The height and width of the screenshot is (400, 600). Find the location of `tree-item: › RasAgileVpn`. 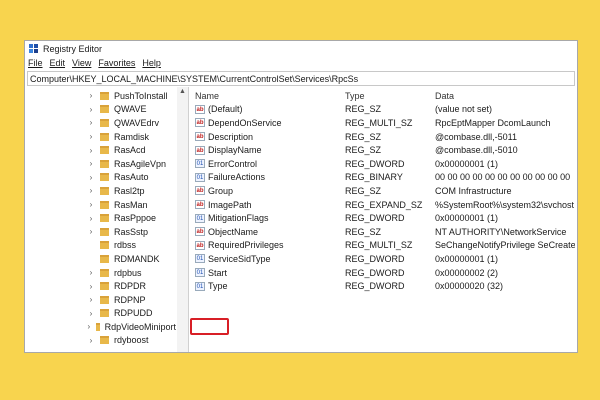

tree-item: › RasAgileVpn is located at coordinates (100, 164).